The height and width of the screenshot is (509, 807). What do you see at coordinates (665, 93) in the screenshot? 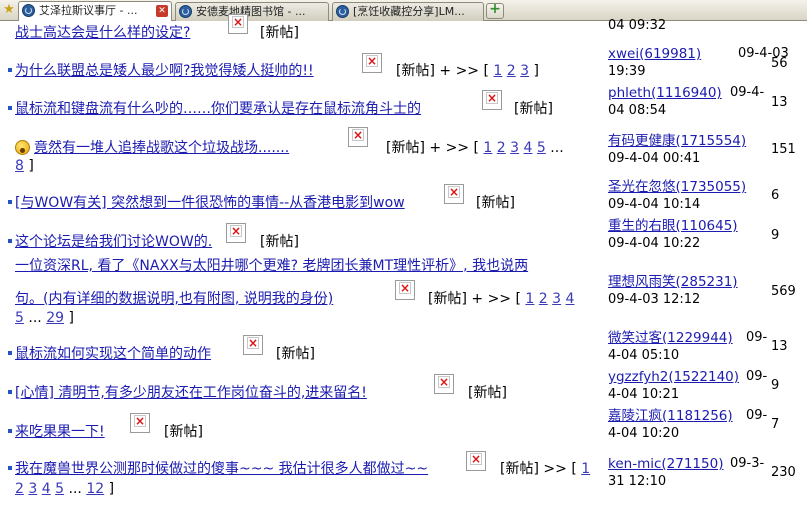
I see `author-link: phleth(1116940)` at bounding box center [665, 93].